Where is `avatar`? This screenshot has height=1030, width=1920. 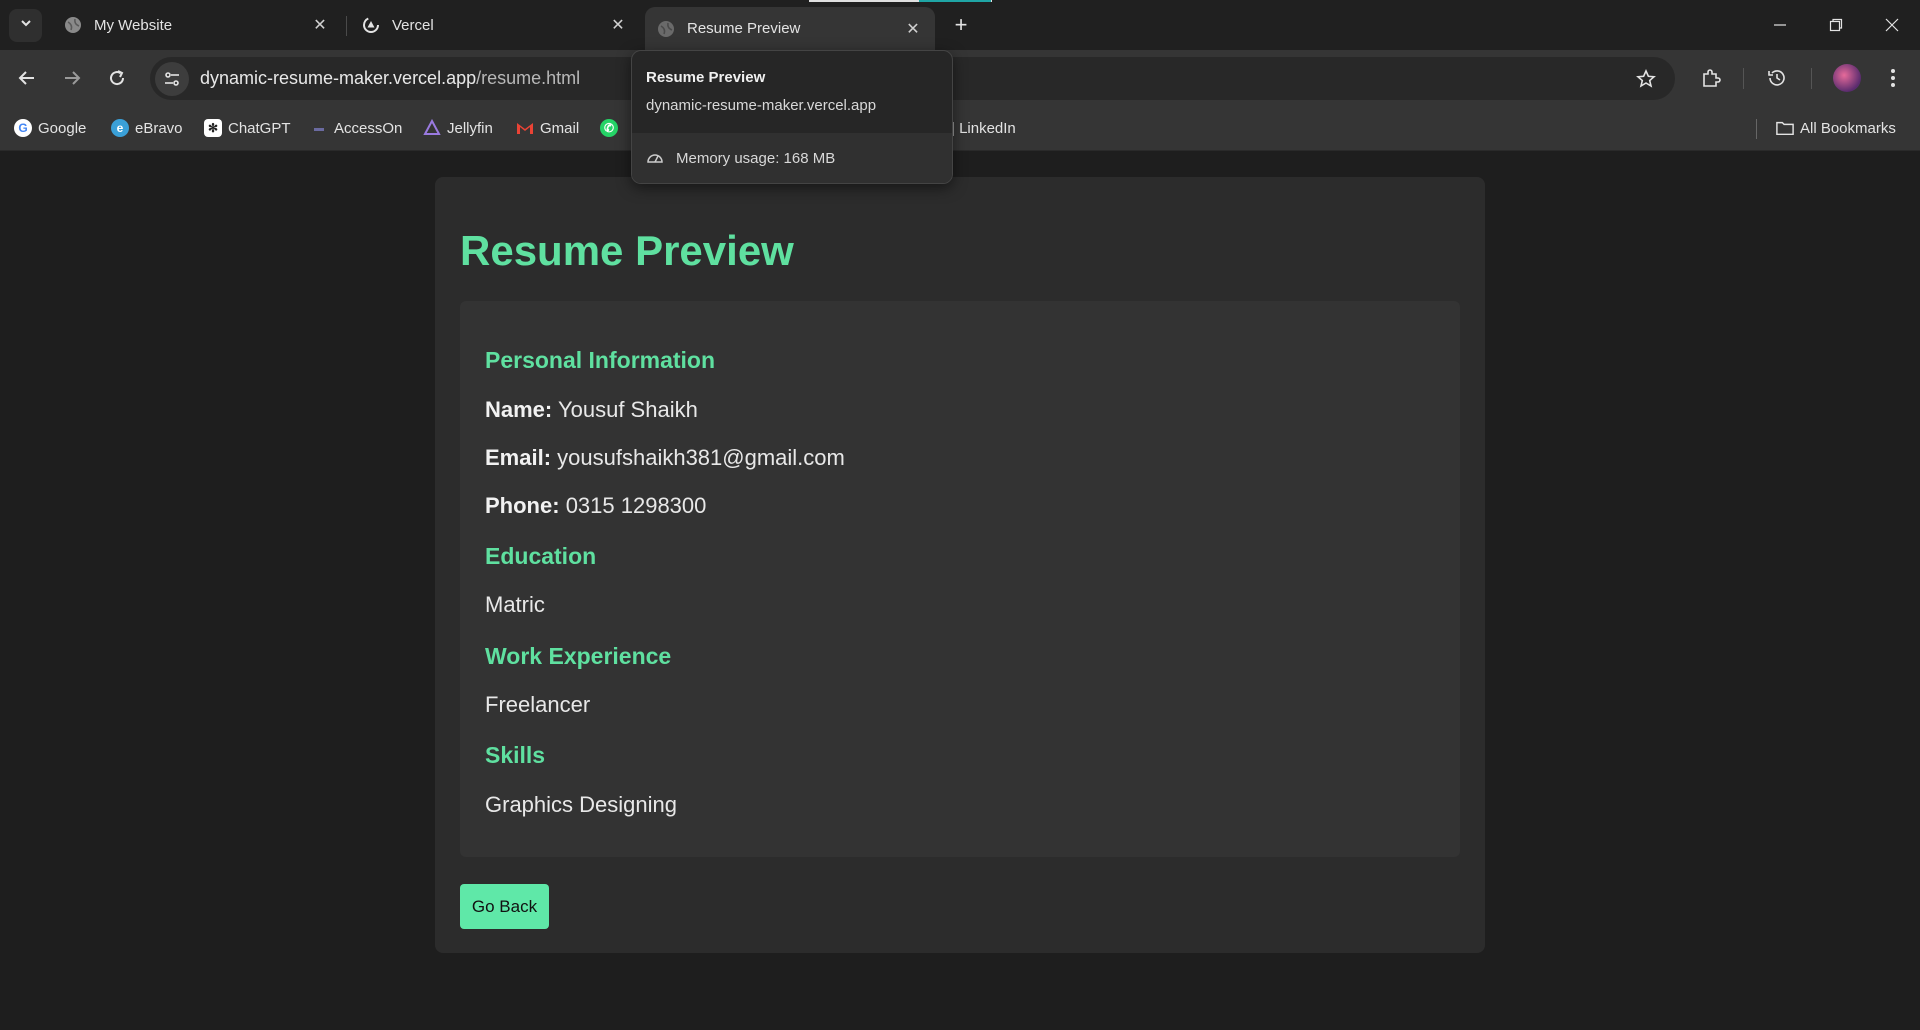
avatar is located at coordinates (1847, 78).